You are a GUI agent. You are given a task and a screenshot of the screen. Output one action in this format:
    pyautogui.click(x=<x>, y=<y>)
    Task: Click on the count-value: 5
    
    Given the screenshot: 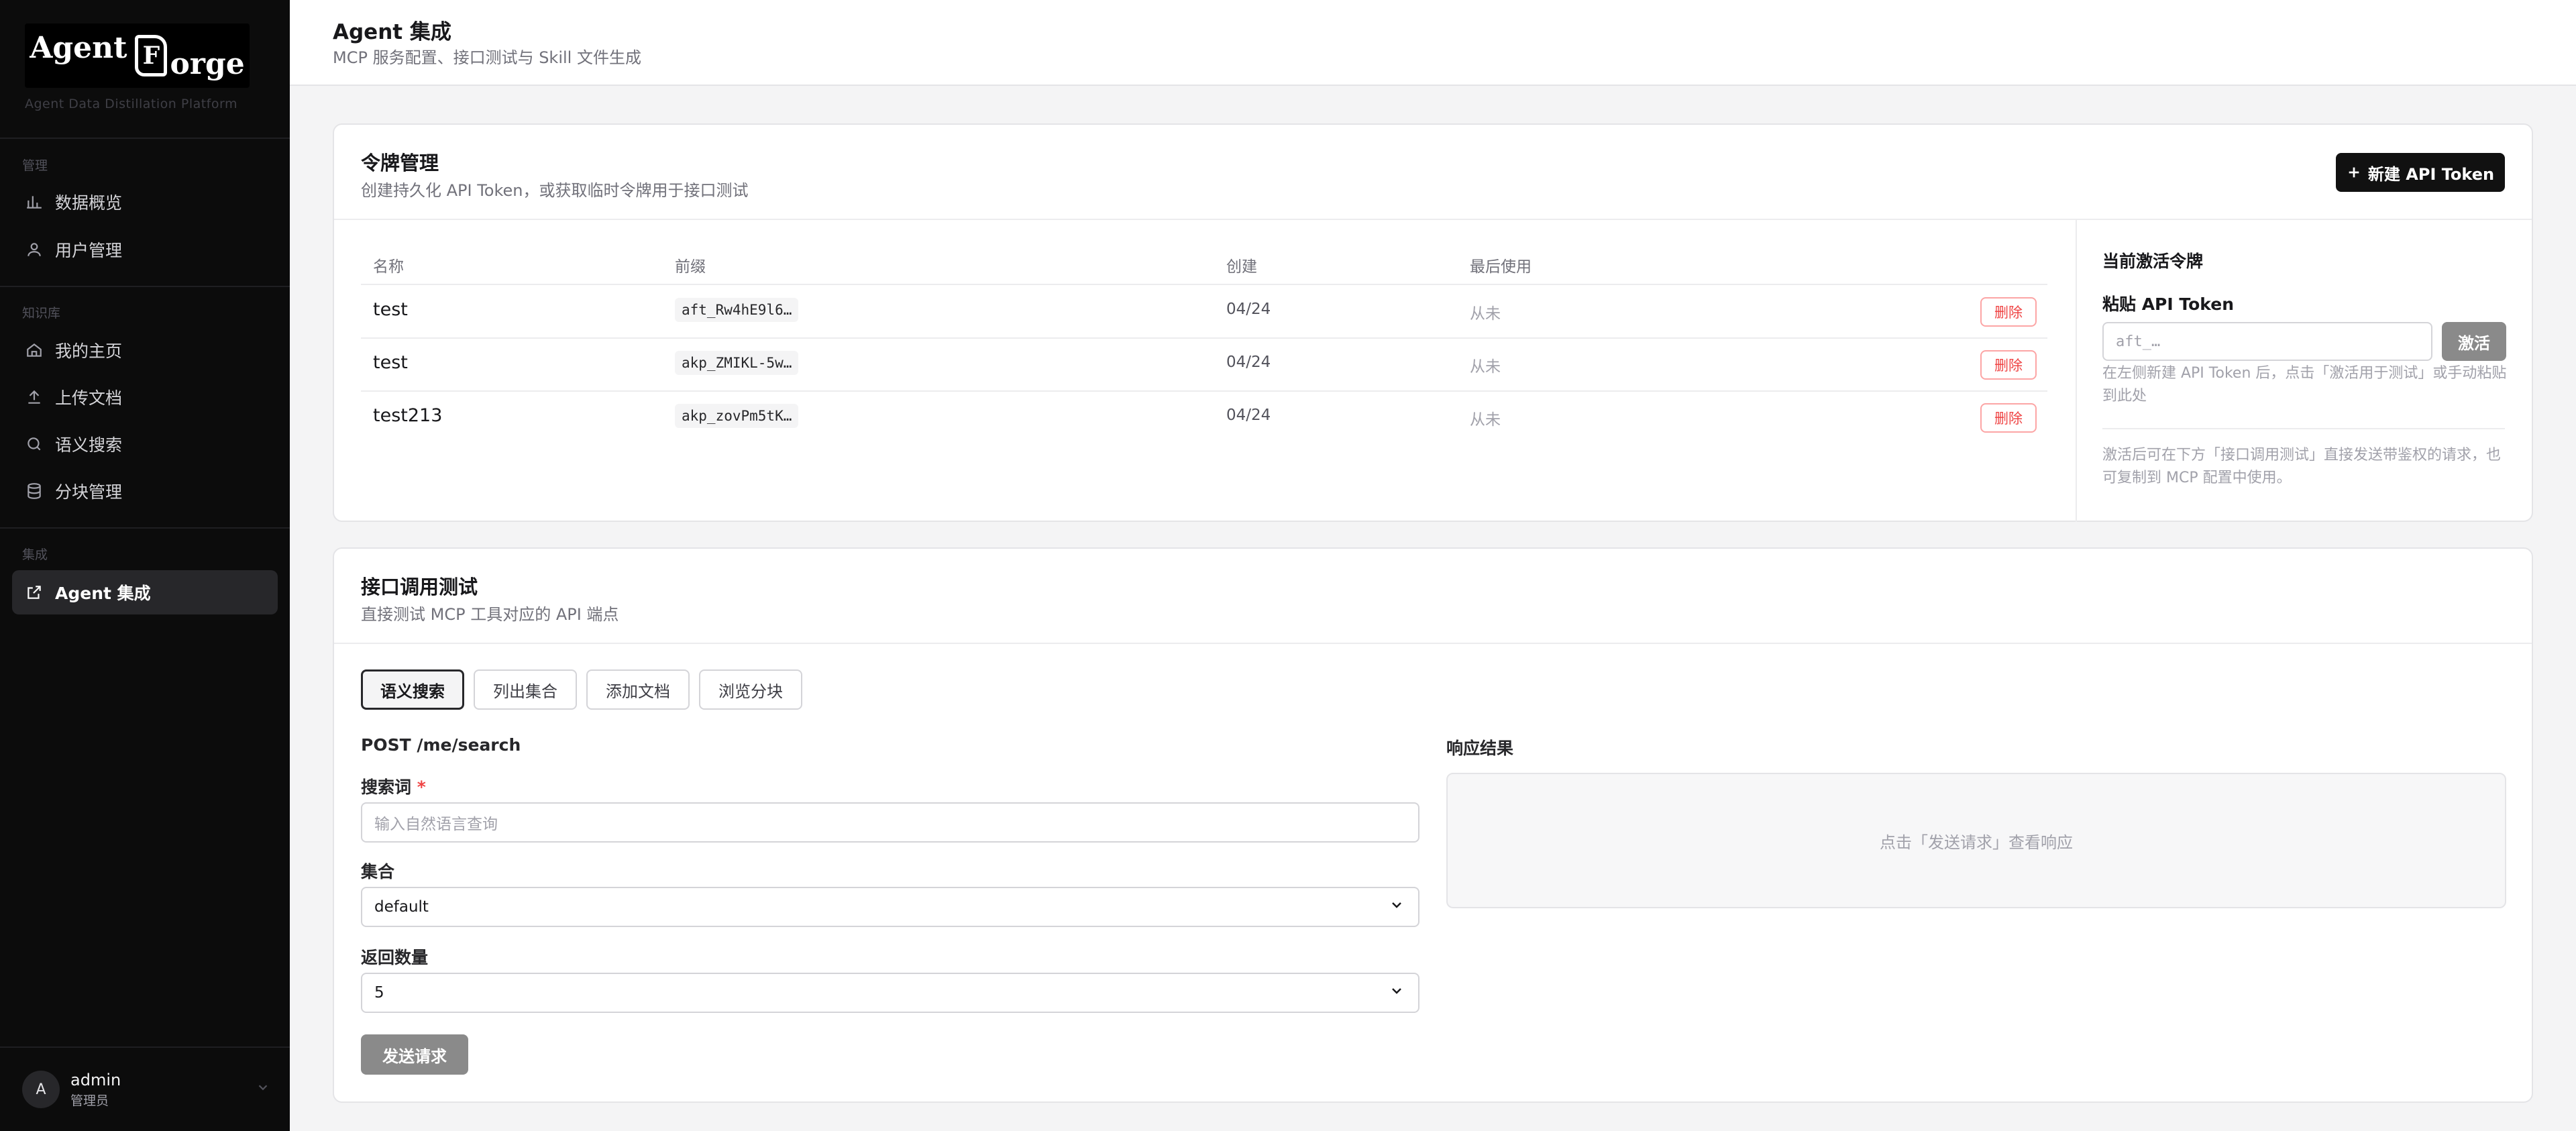 What is the action you would take?
    pyautogui.click(x=379, y=993)
    